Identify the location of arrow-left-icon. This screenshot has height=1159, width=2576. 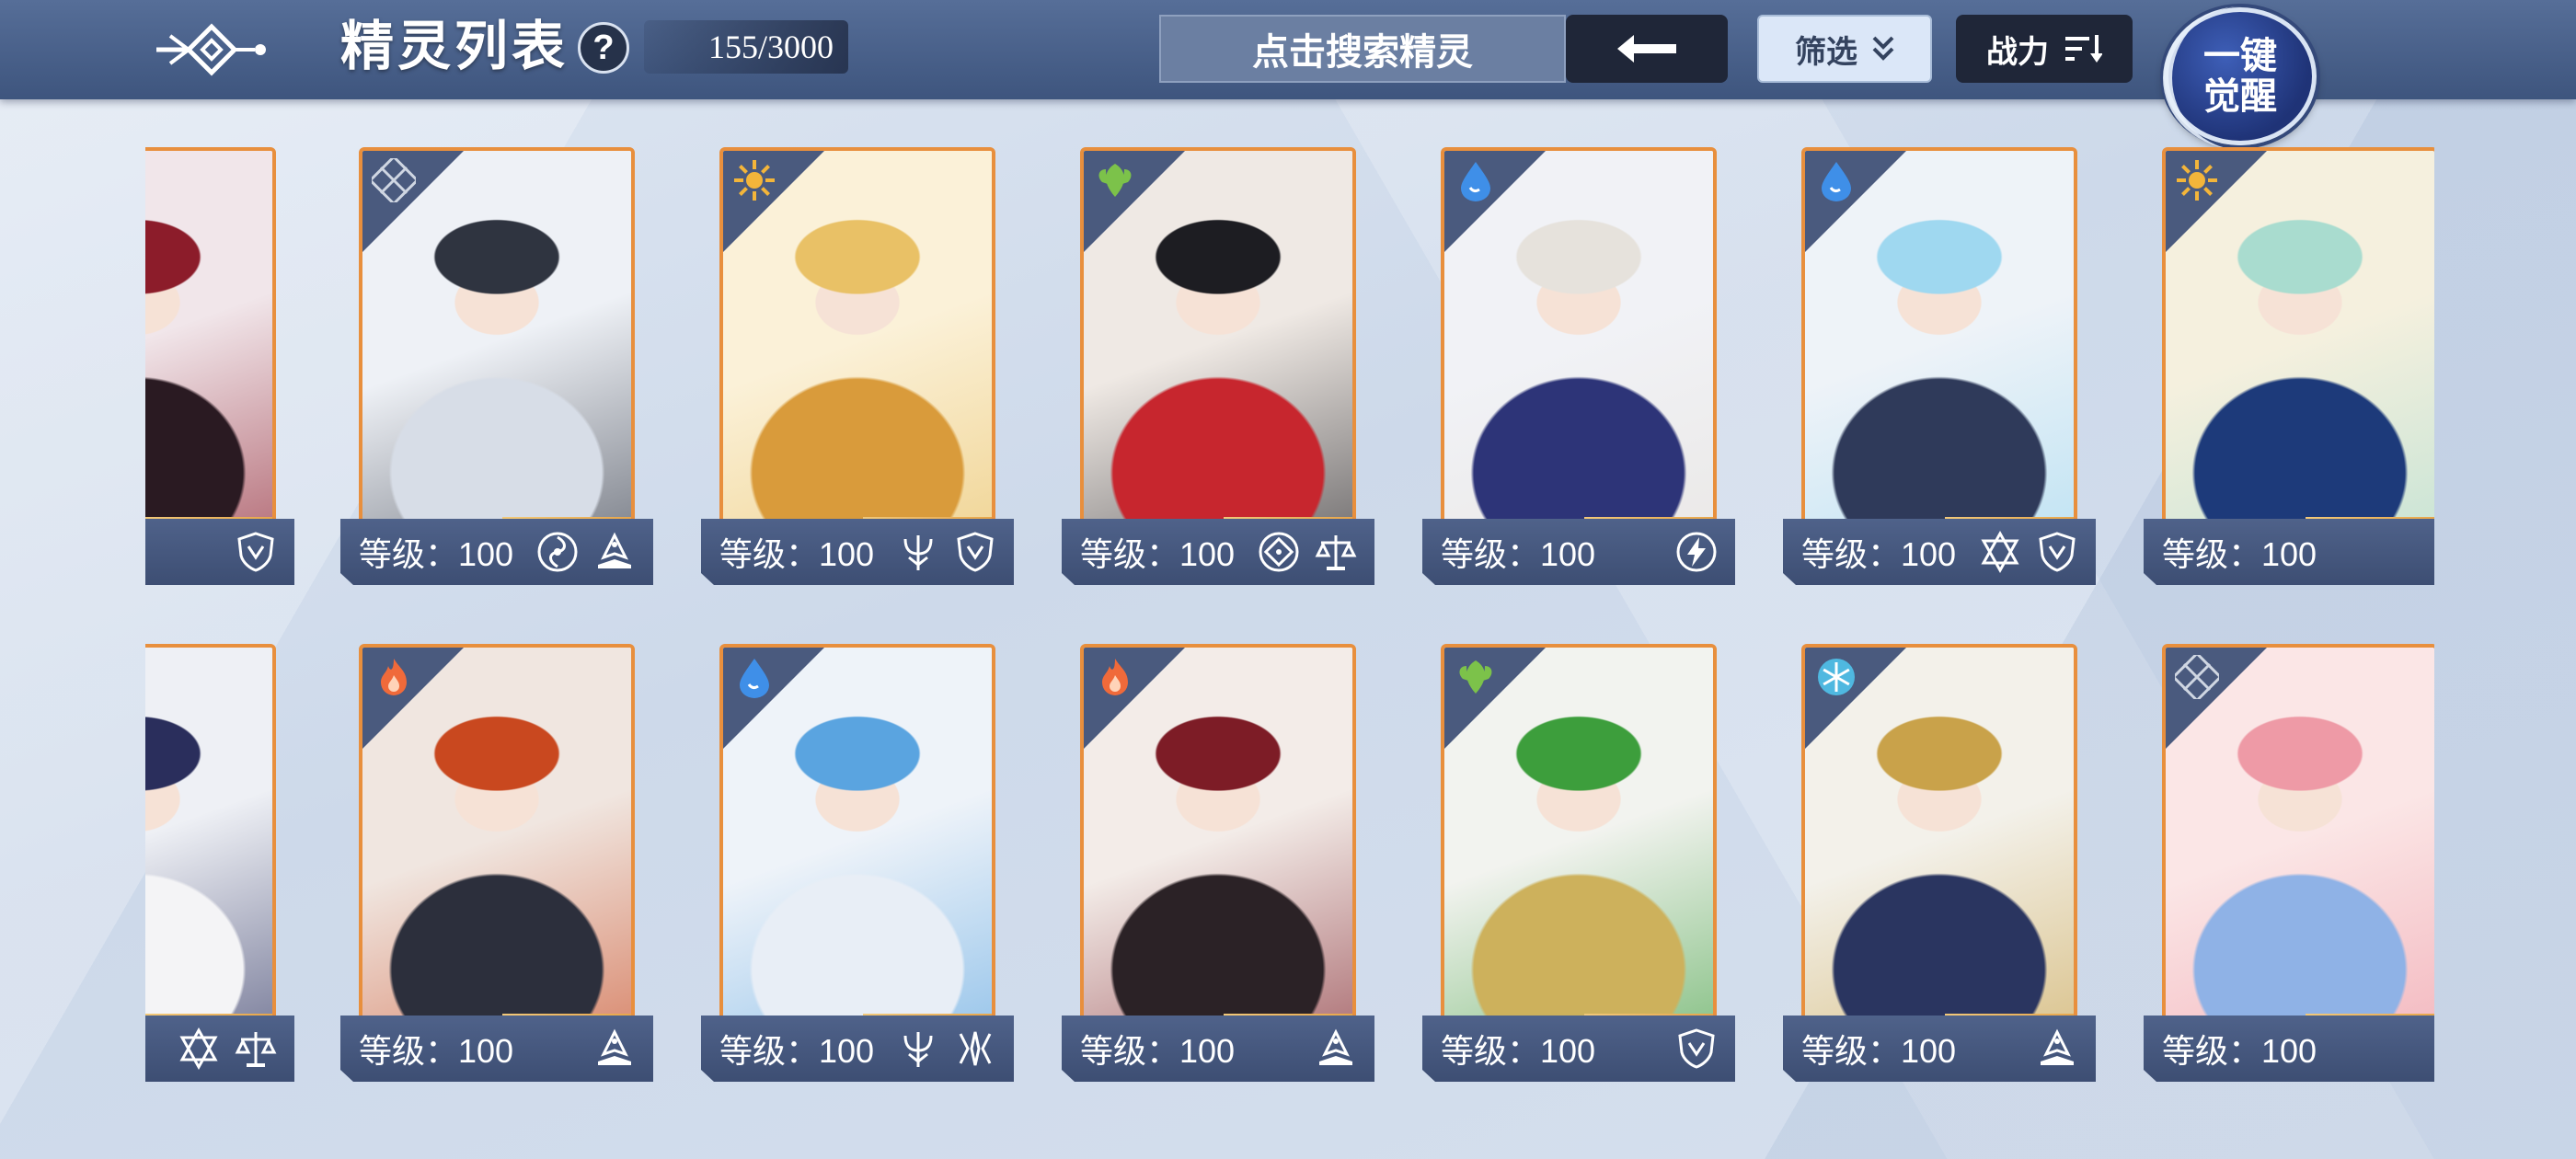
(1646, 49).